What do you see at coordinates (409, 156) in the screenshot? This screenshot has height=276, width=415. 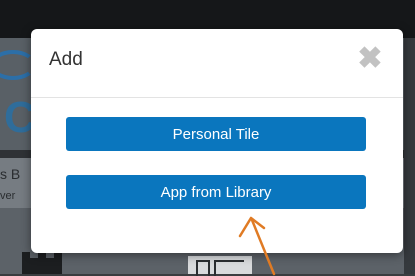 I see `background-right-edge` at bounding box center [409, 156].